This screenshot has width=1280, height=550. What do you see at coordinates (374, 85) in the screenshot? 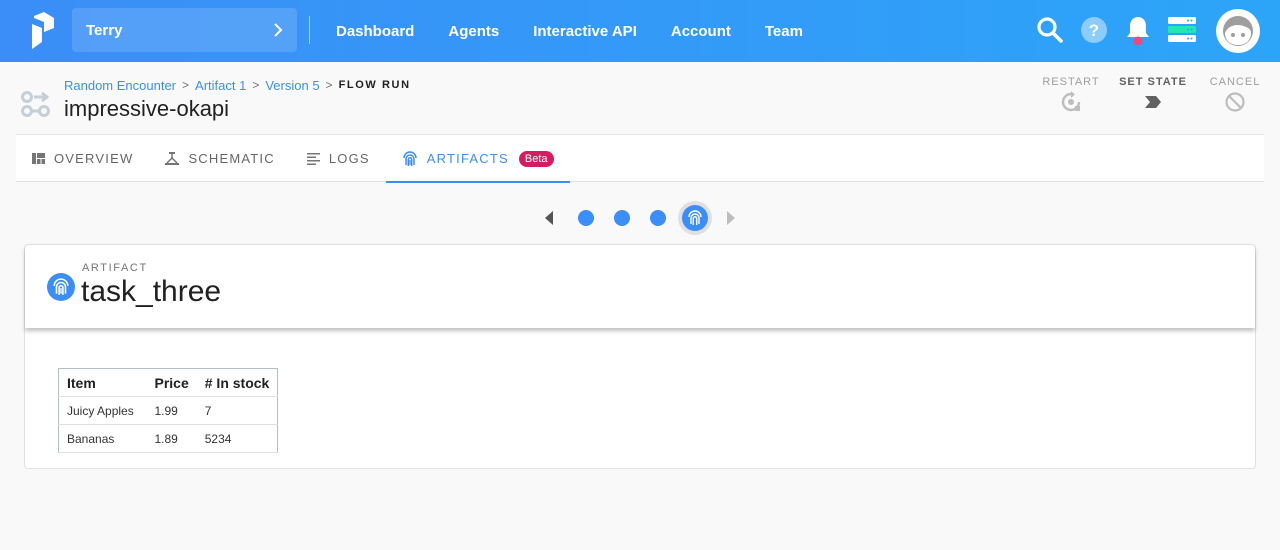
I see `breadcrumb-current: FLOW RUN` at bounding box center [374, 85].